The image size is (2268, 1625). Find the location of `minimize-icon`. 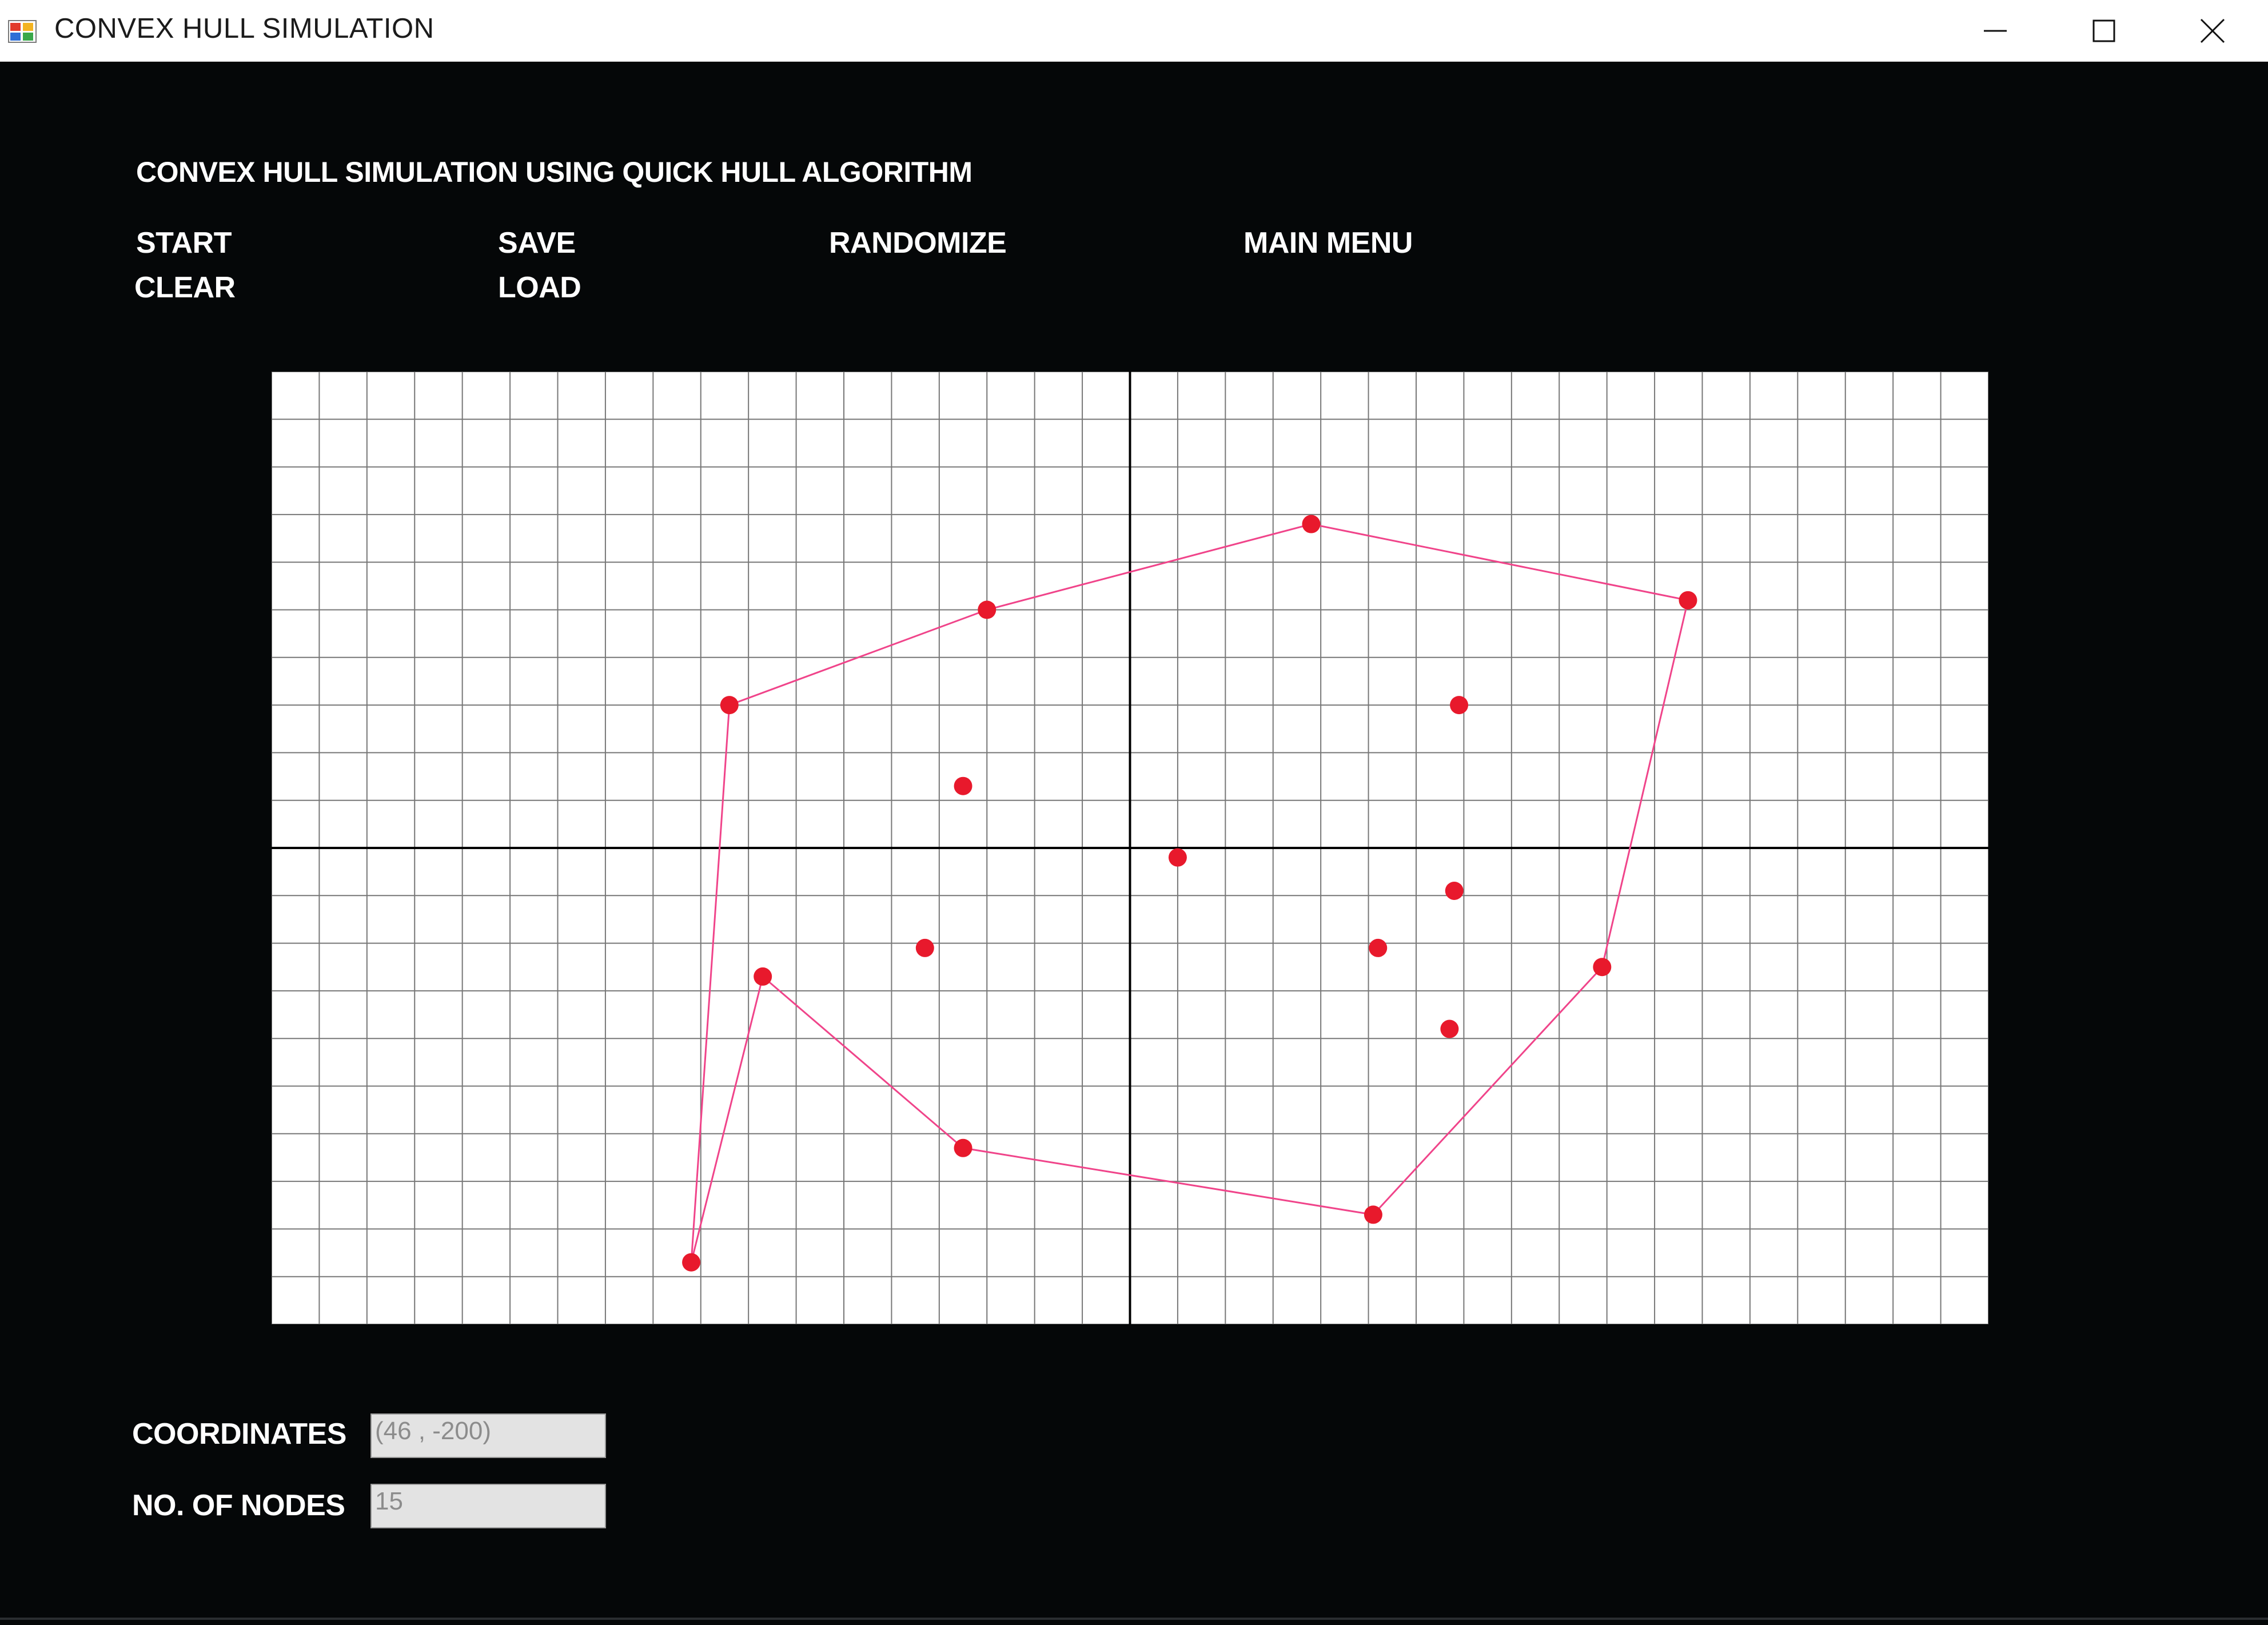

minimize-icon is located at coordinates (1995, 30).